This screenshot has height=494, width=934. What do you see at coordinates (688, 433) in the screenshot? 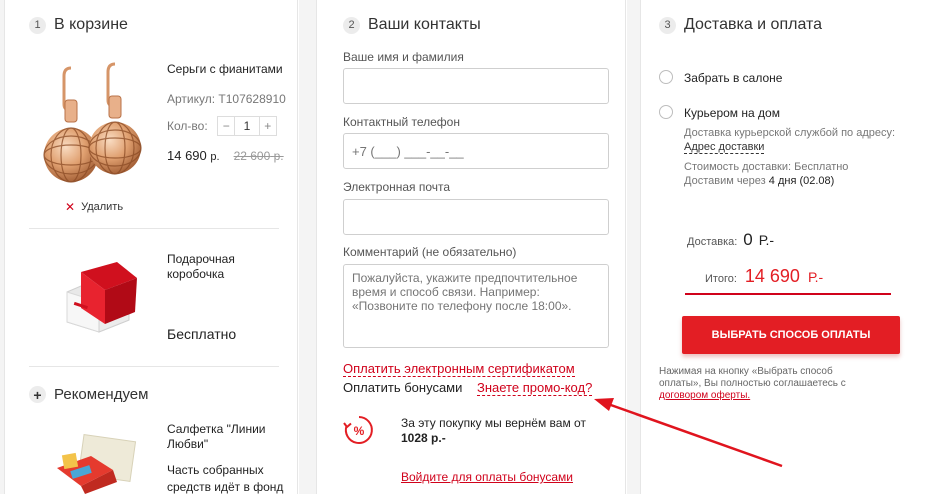
I see `annotation-arrow` at bounding box center [688, 433].